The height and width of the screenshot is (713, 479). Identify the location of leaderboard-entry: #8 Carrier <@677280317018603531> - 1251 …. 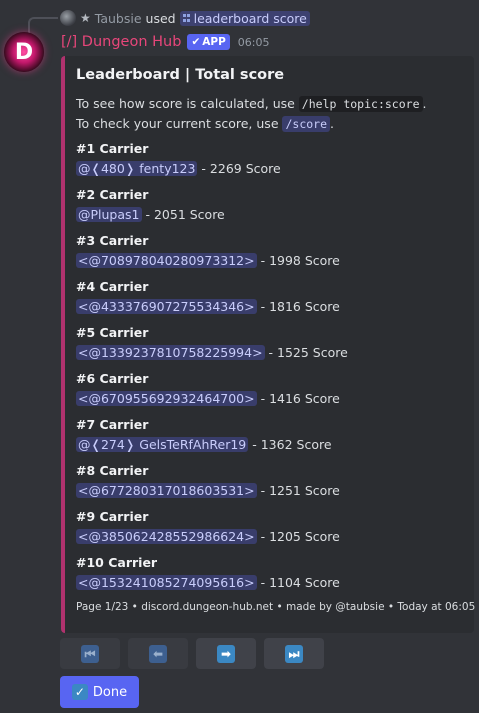
(269, 483).